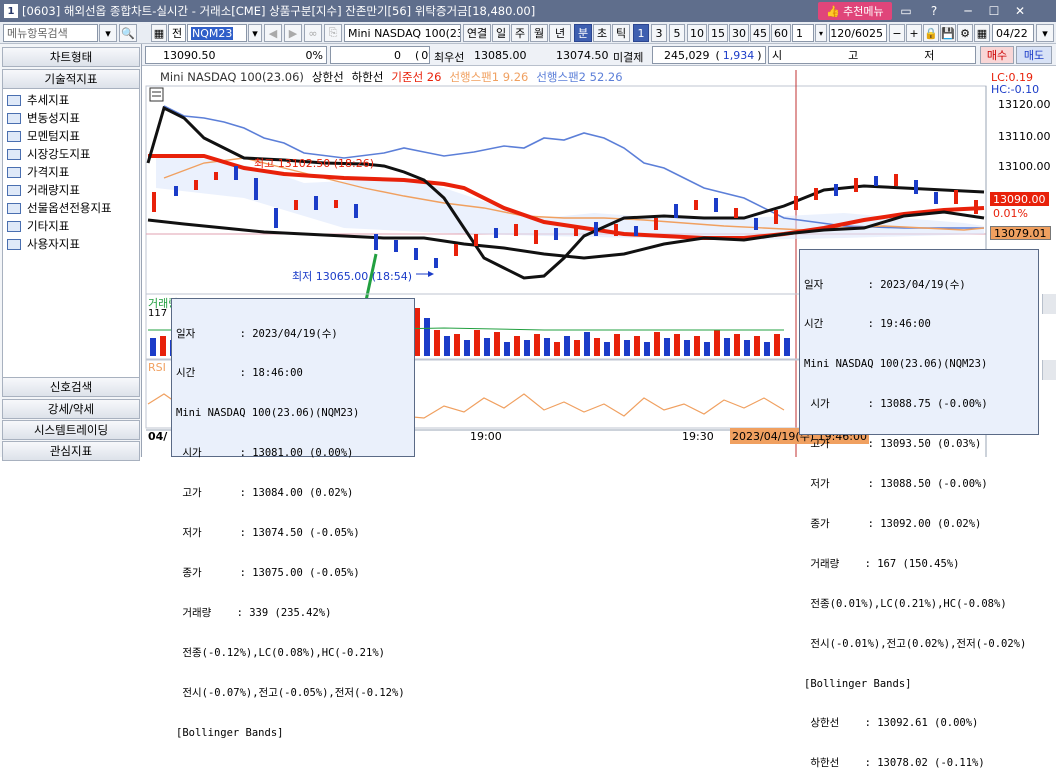  What do you see at coordinates (1045, 33) in the screenshot?
I see `date-dropdown-icon: ▾` at bounding box center [1045, 33].